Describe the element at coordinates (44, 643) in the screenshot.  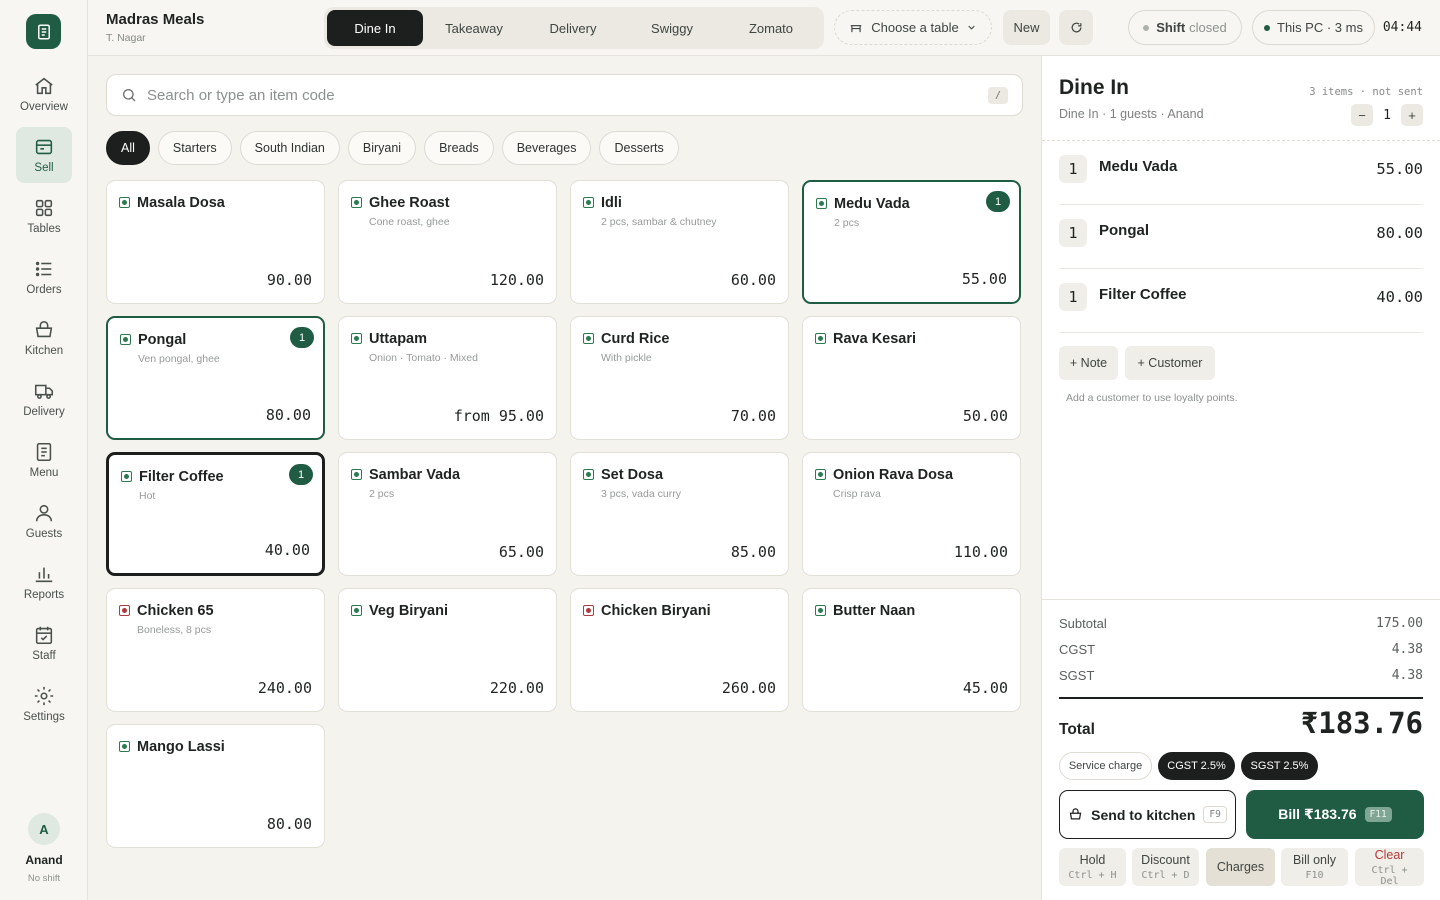
I see `sidebar-item-staff: Staff` at that location.